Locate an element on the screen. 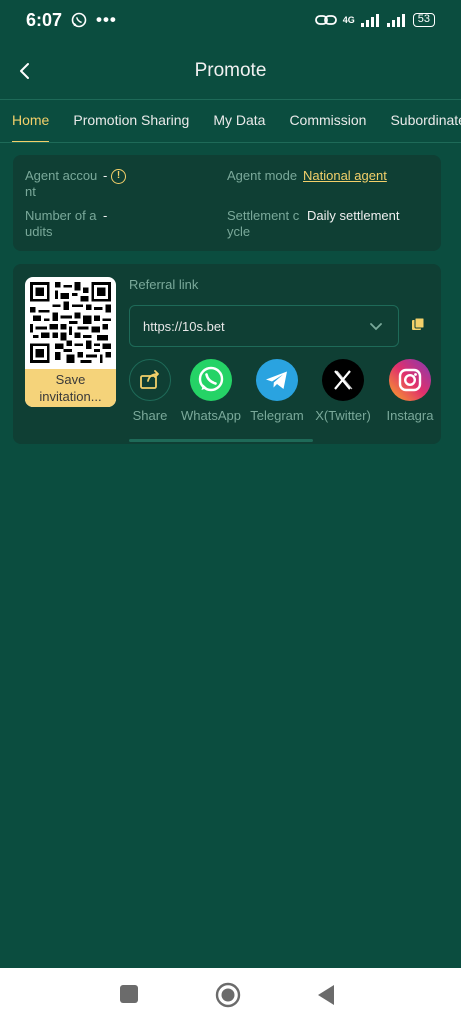  page-title: Promote is located at coordinates (230, 70).